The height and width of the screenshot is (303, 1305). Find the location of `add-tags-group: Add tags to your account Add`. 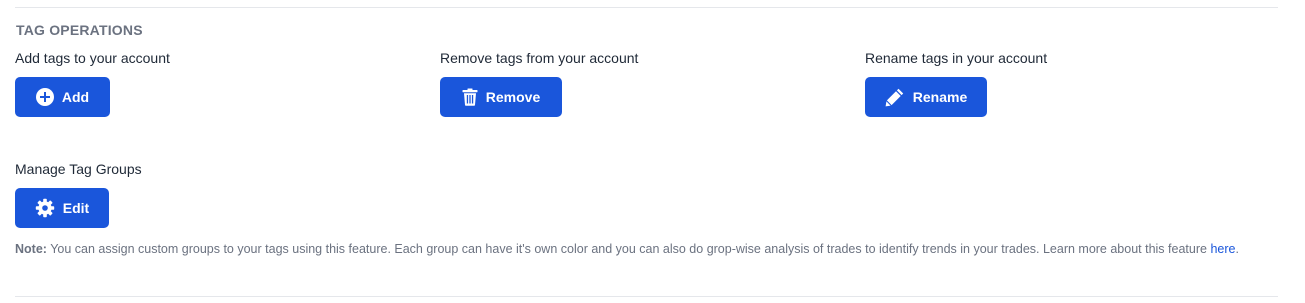

add-tags-group: Add tags to your account Add is located at coordinates (92, 83).